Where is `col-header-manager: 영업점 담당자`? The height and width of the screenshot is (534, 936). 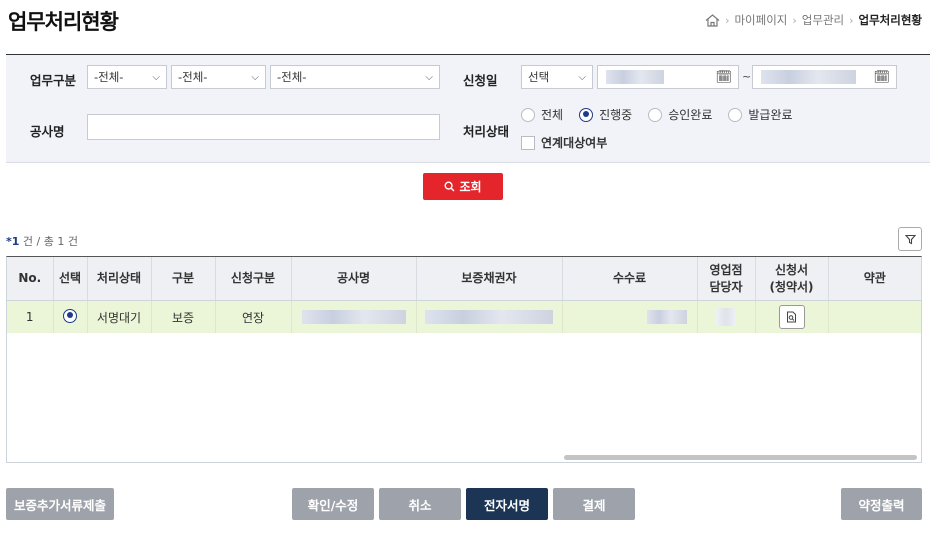
col-header-manager: 영업점 담당자 is located at coordinates (726, 279).